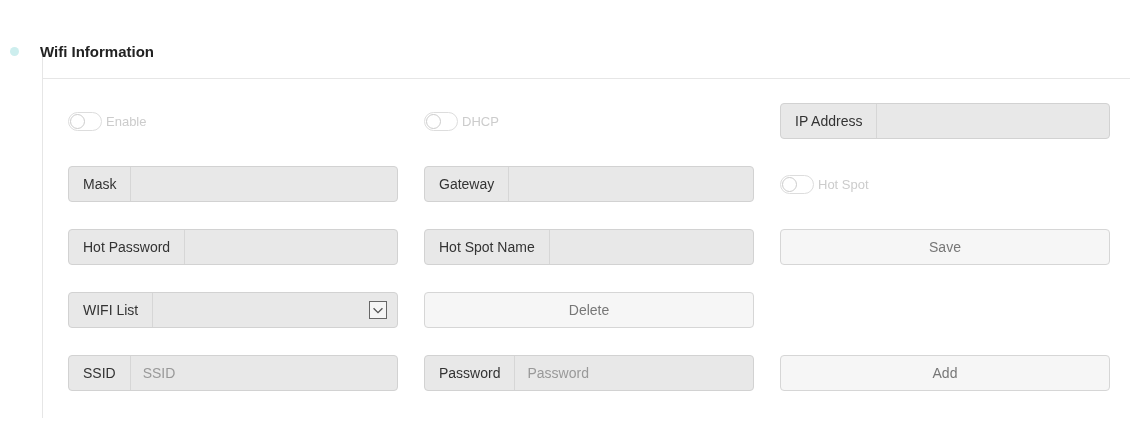 Image resolution: width=1130 pixels, height=421 pixels. I want to click on field-label: SSID, so click(100, 373).